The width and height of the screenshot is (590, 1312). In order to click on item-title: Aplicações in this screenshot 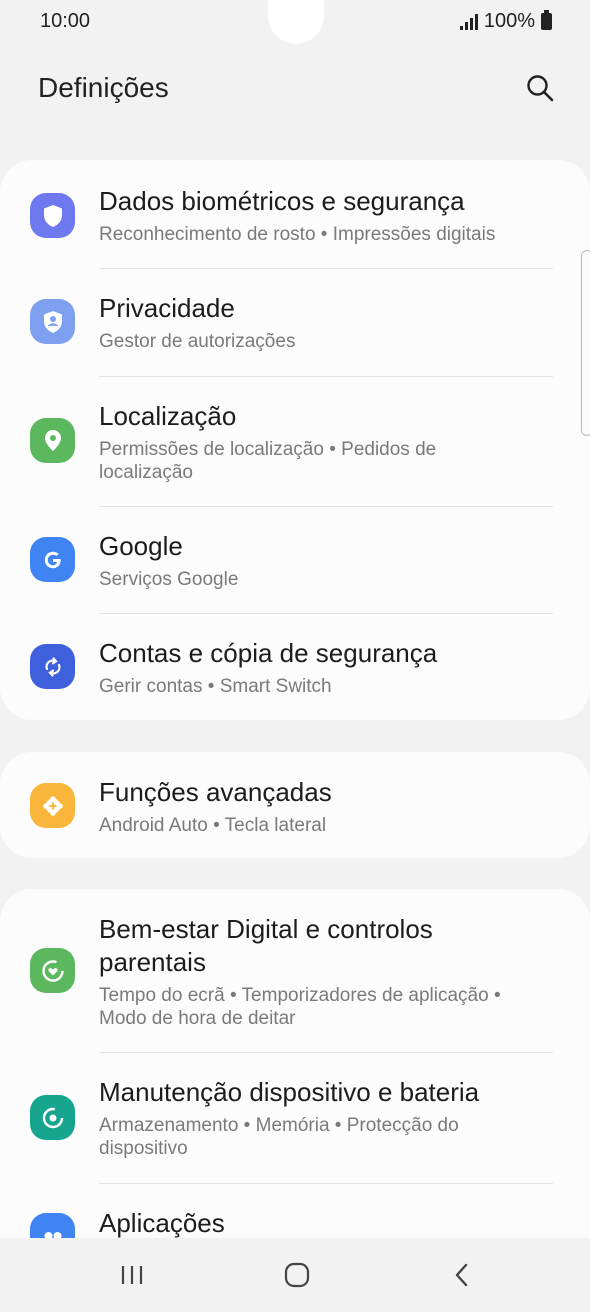, I will do `click(162, 1223)`.